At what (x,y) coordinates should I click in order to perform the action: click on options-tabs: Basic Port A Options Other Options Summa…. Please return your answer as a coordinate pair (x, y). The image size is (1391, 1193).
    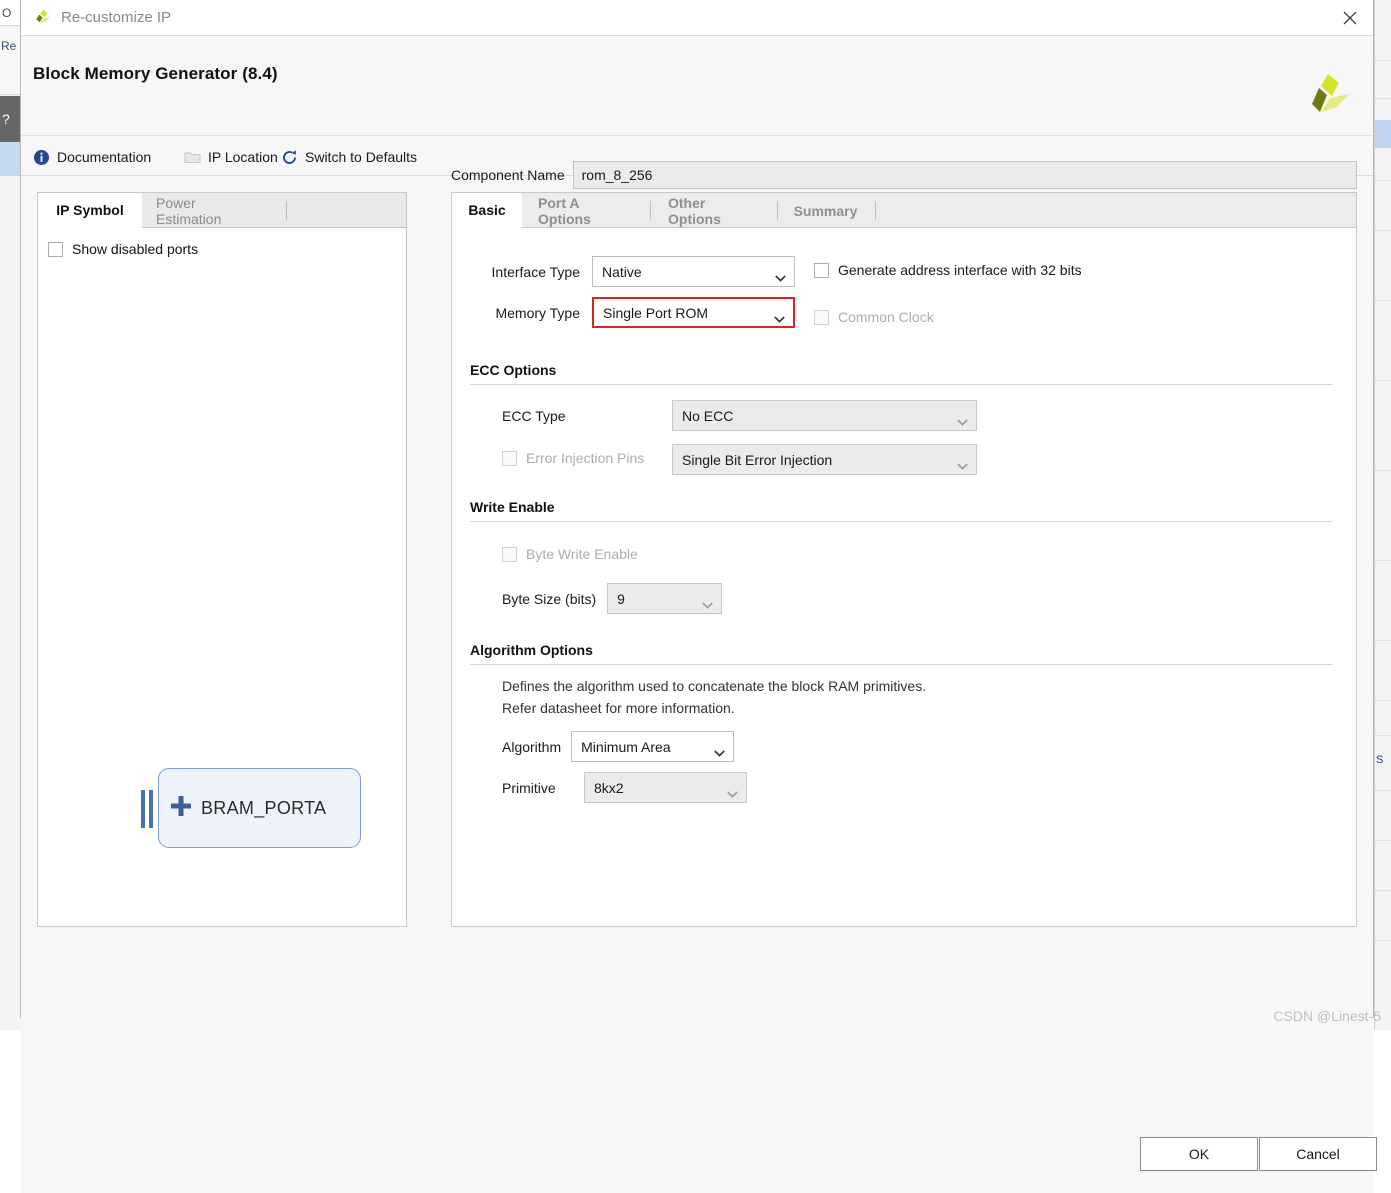
    Looking at the image, I should click on (904, 210).